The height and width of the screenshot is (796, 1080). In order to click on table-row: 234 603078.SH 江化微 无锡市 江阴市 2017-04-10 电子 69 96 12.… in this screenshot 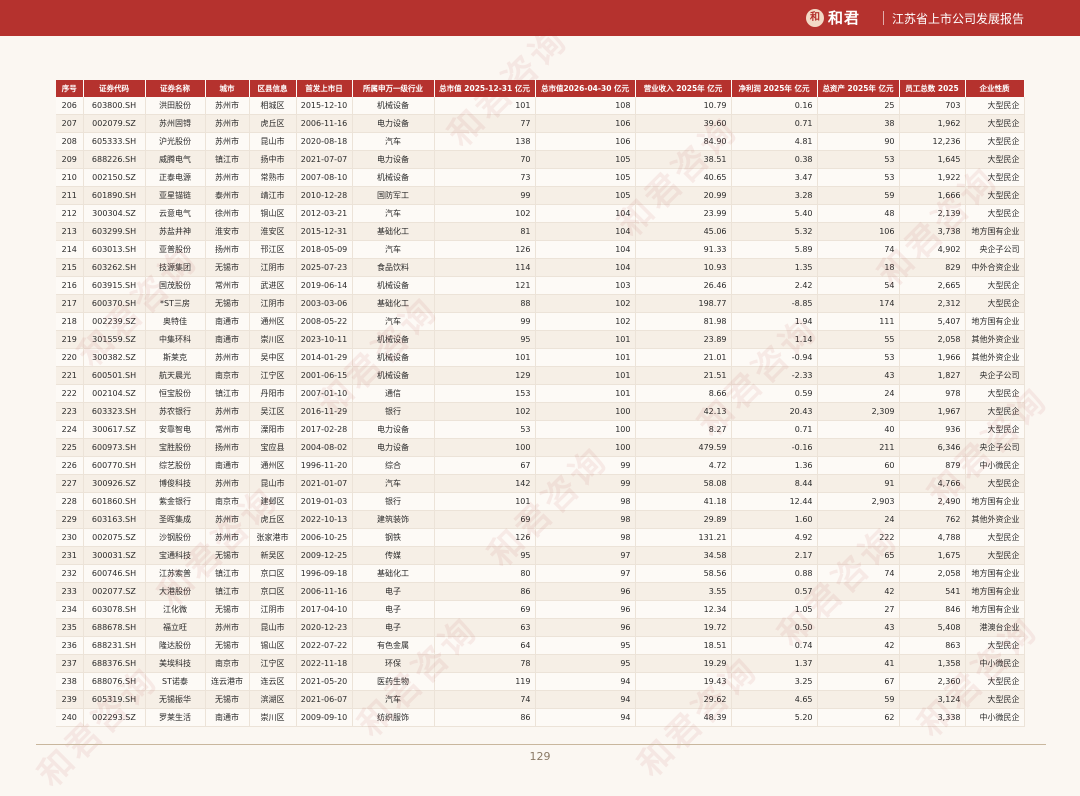, I will do `click(540, 609)`.